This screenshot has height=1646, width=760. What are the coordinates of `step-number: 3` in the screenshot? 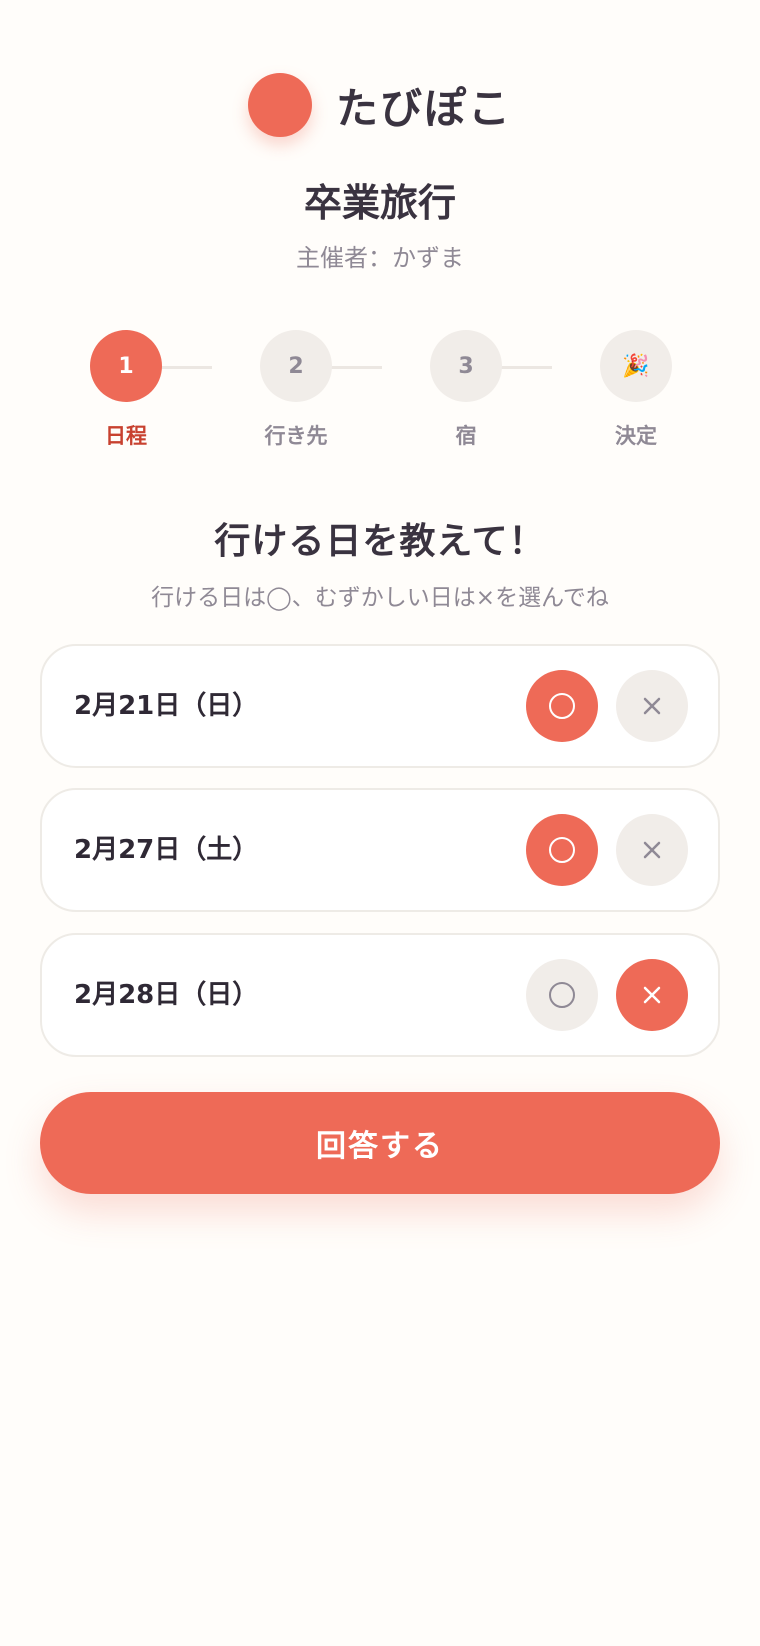 It's located at (466, 366).